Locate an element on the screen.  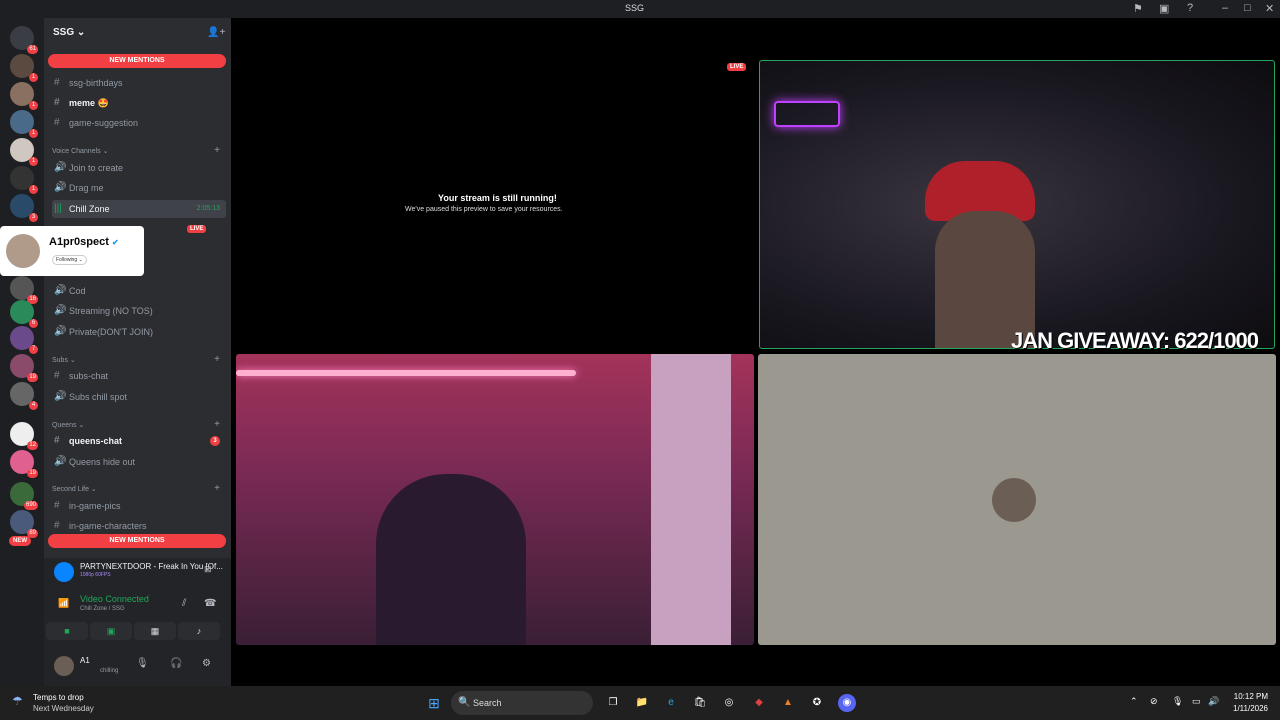
channel-meme: # meme 🤩 is located at coordinates (139, 103).